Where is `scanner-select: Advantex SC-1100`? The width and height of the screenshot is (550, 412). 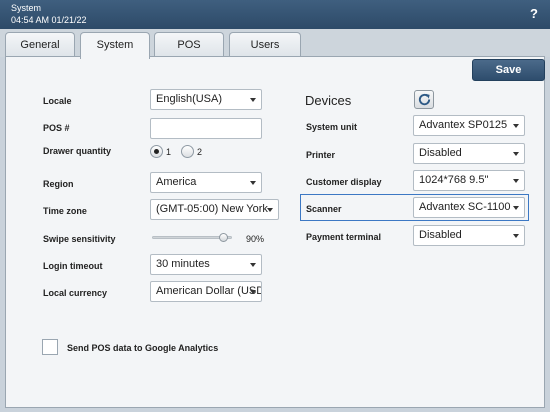 scanner-select: Advantex SC-1100 is located at coordinates (469, 207).